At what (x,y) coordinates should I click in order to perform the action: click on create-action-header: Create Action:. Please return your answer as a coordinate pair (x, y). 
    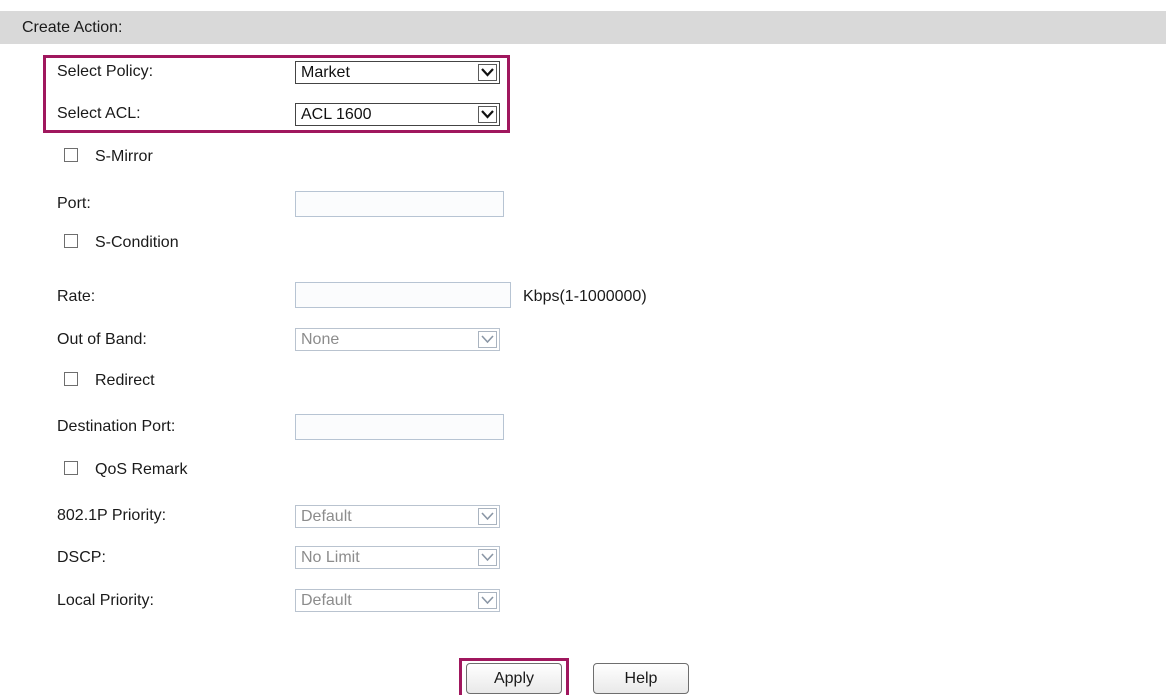
    Looking at the image, I should click on (583, 27).